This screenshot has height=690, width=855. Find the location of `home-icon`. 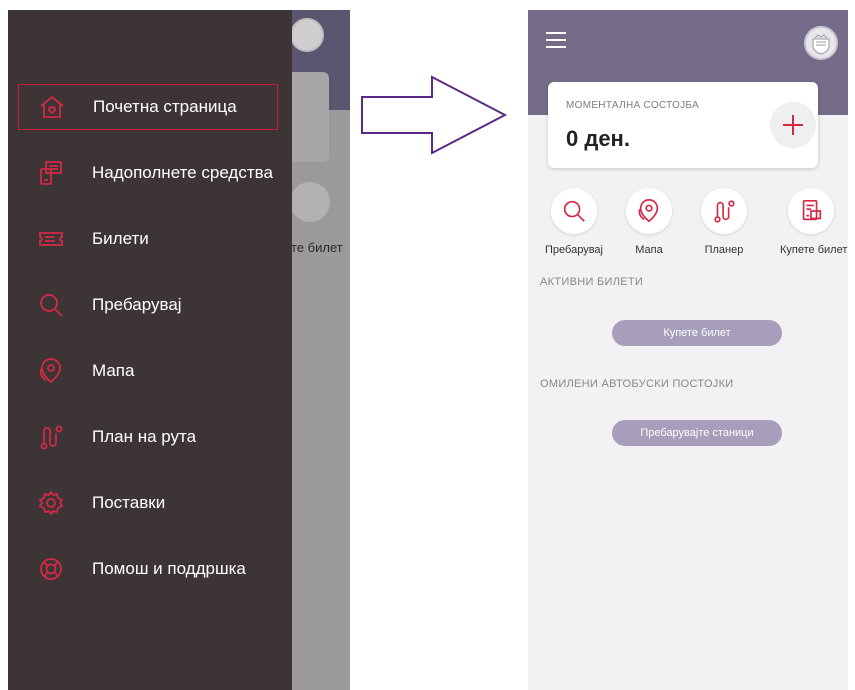

home-icon is located at coordinates (52, 107).